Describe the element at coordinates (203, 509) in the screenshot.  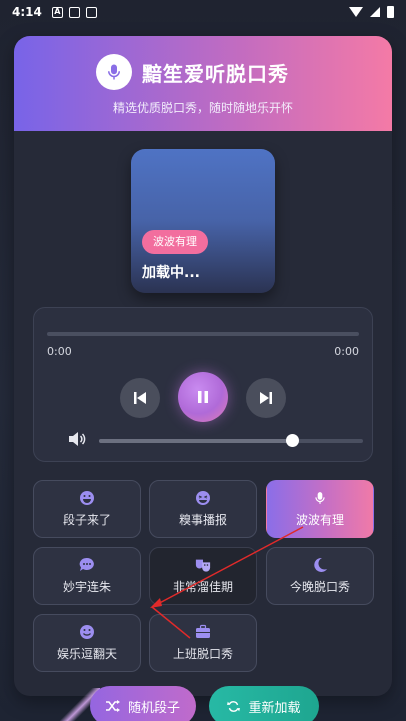
I see `category-qiushi: 糗事播报` at that location.